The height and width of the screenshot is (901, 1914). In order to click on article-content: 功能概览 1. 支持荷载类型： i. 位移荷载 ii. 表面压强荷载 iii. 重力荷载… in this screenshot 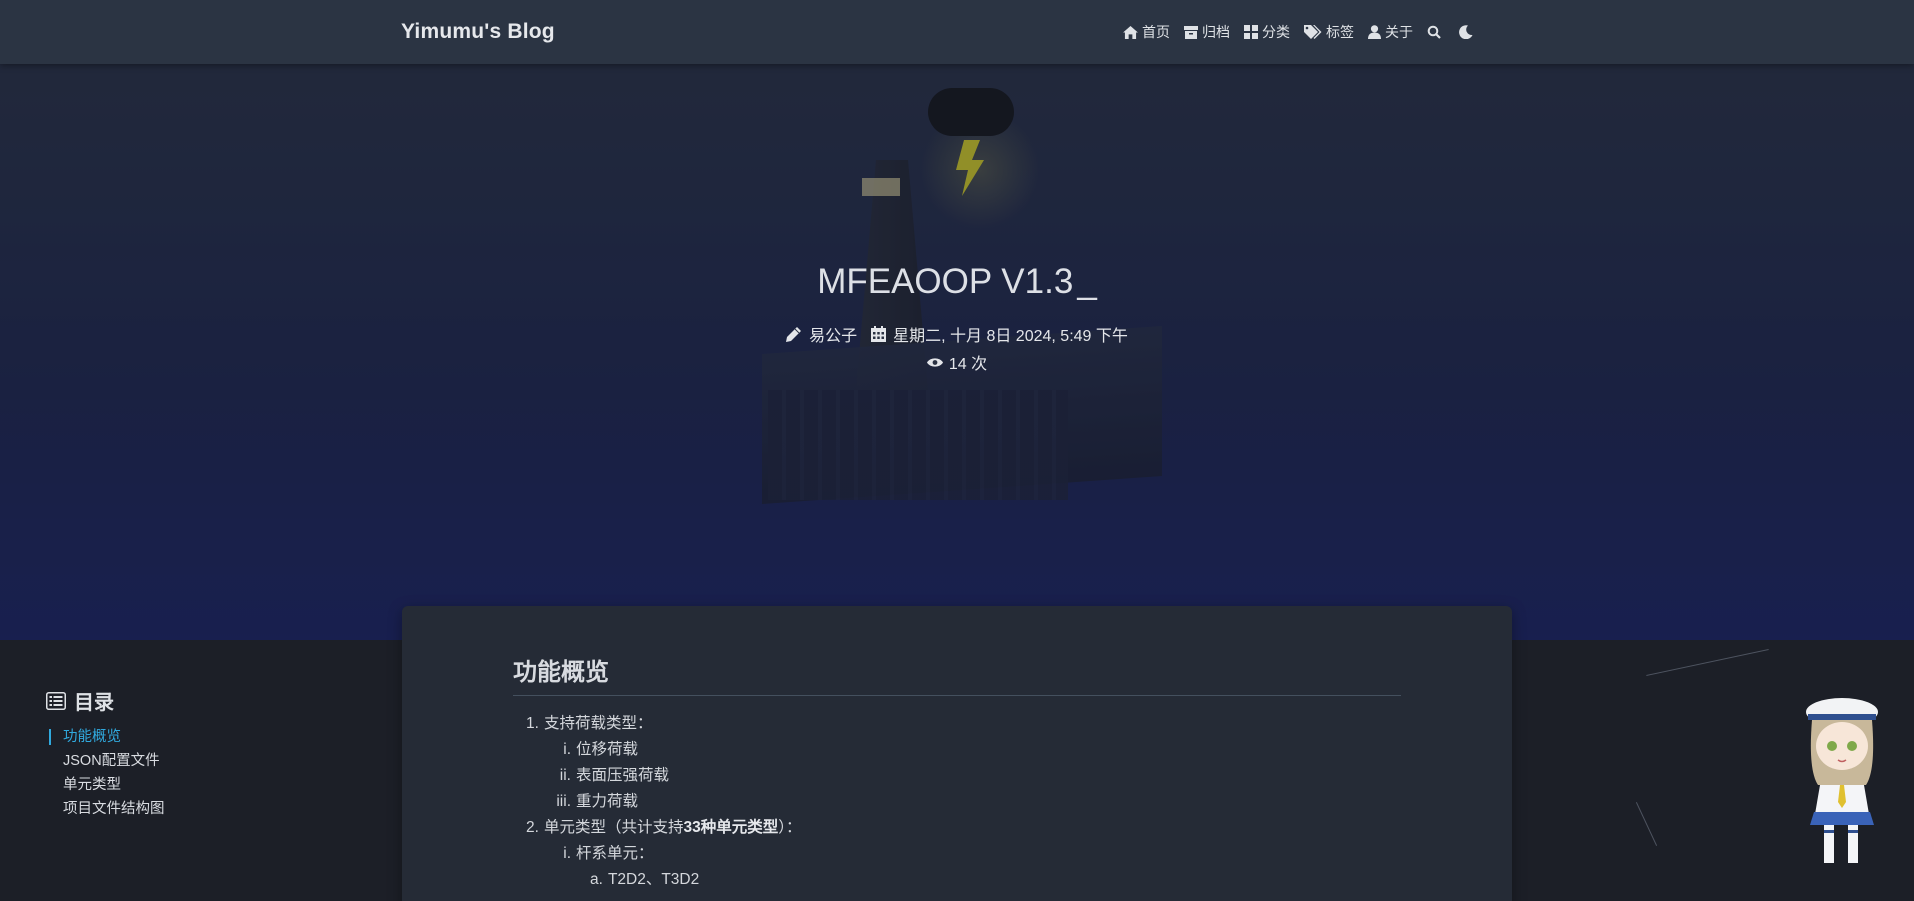, I will do `click(957, 772)`.